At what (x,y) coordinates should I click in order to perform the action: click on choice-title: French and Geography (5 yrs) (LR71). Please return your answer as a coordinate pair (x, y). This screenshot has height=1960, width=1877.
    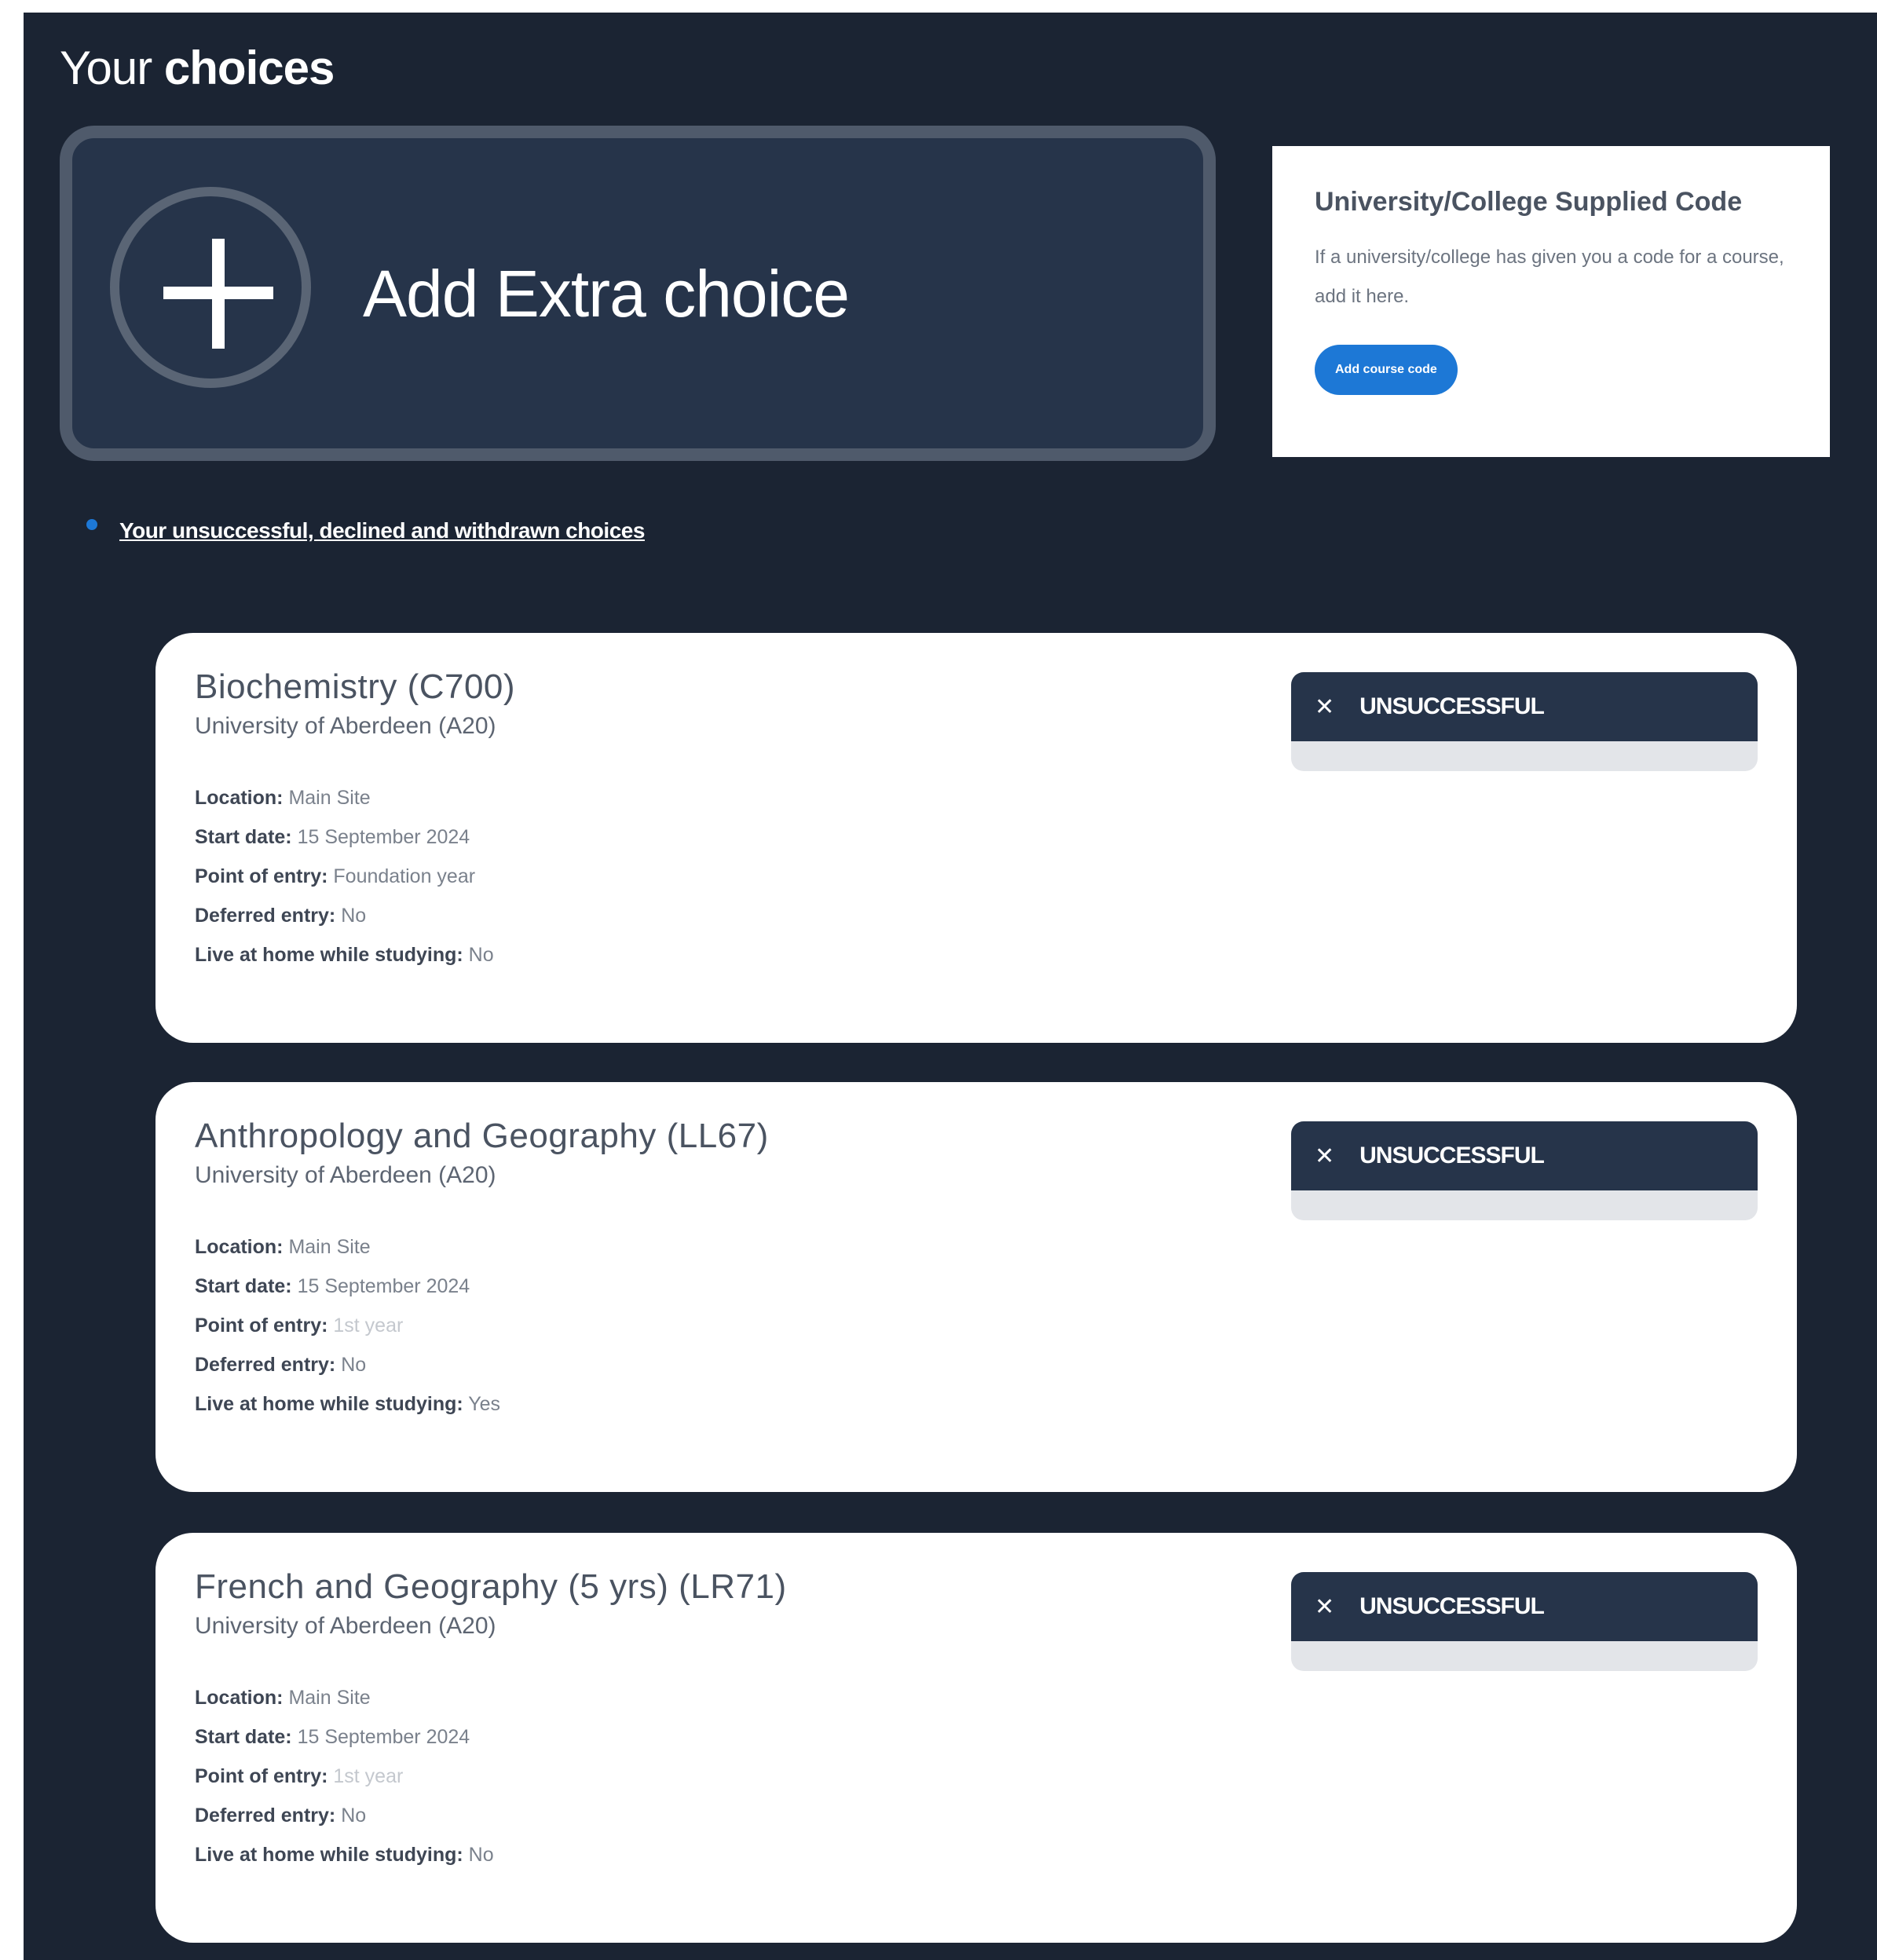
    Looking at the image, I should click on (491, 1586).